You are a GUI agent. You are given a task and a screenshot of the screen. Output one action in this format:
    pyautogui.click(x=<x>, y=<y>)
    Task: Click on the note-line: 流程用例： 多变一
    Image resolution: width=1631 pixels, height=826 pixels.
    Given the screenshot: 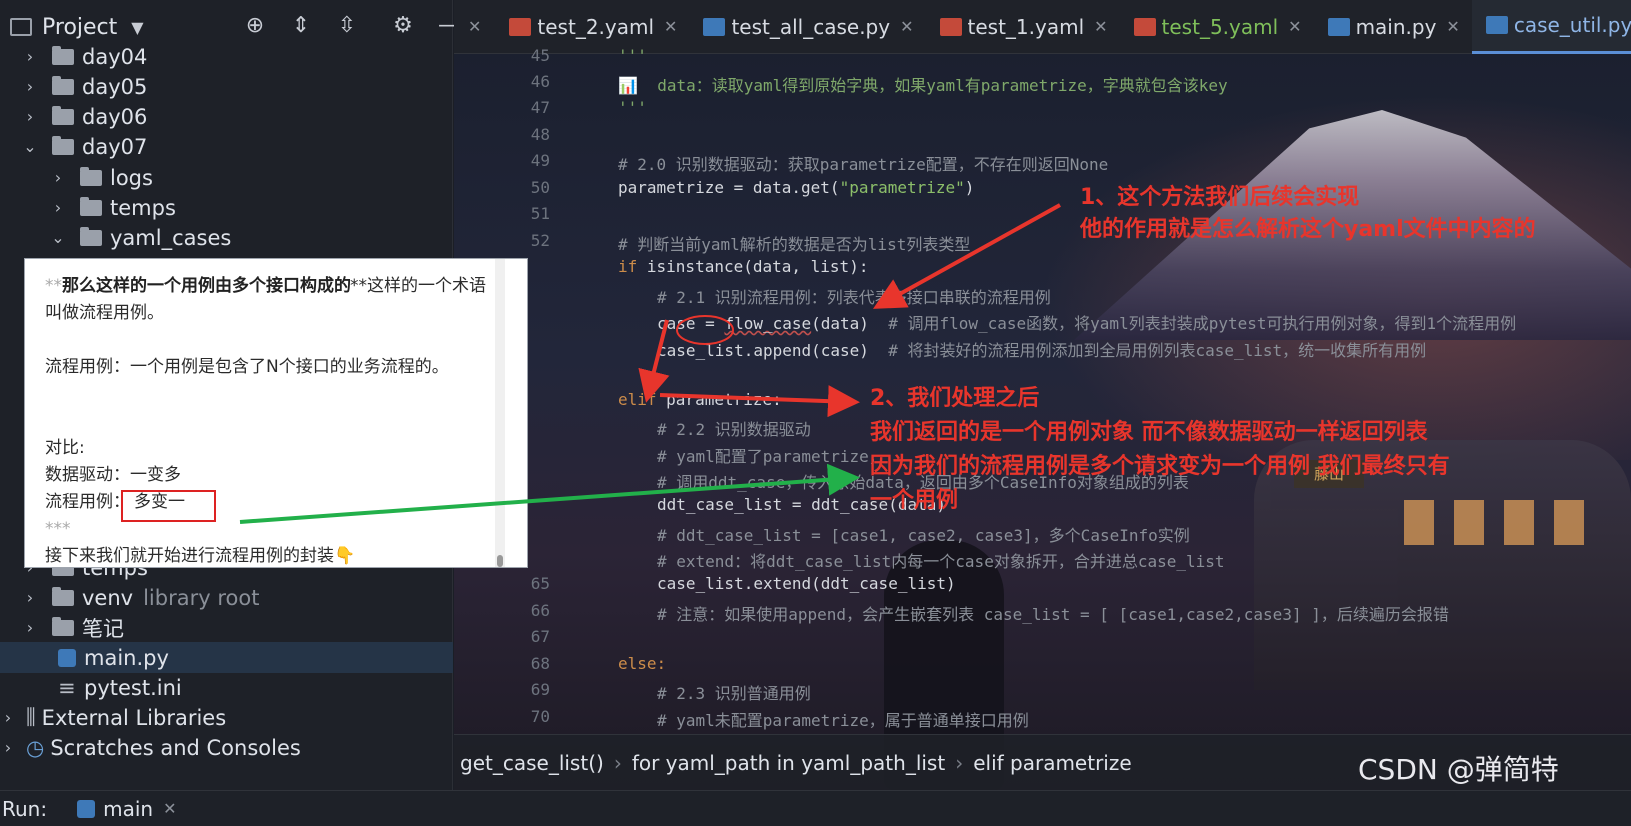 What is the action you would take?
    pyautogui.click(x=277, y=502)
    